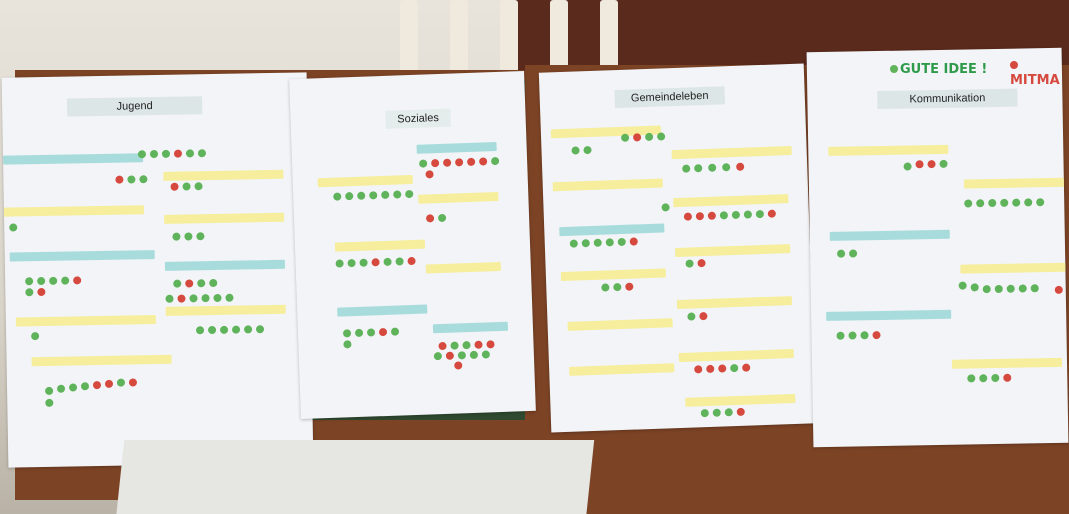  I want to click on handwritten-legend-green: GUTE IDEE !, so click(938, 69).